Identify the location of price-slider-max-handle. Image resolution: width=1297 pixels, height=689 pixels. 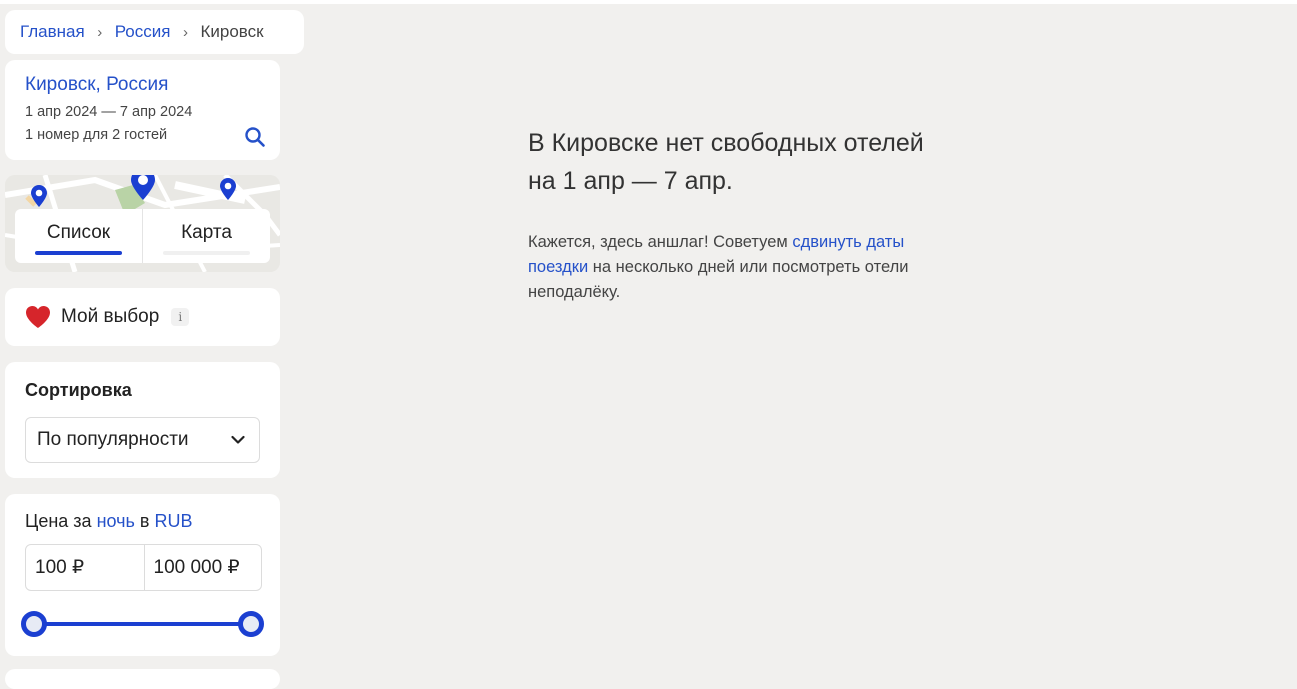
(251, 624).